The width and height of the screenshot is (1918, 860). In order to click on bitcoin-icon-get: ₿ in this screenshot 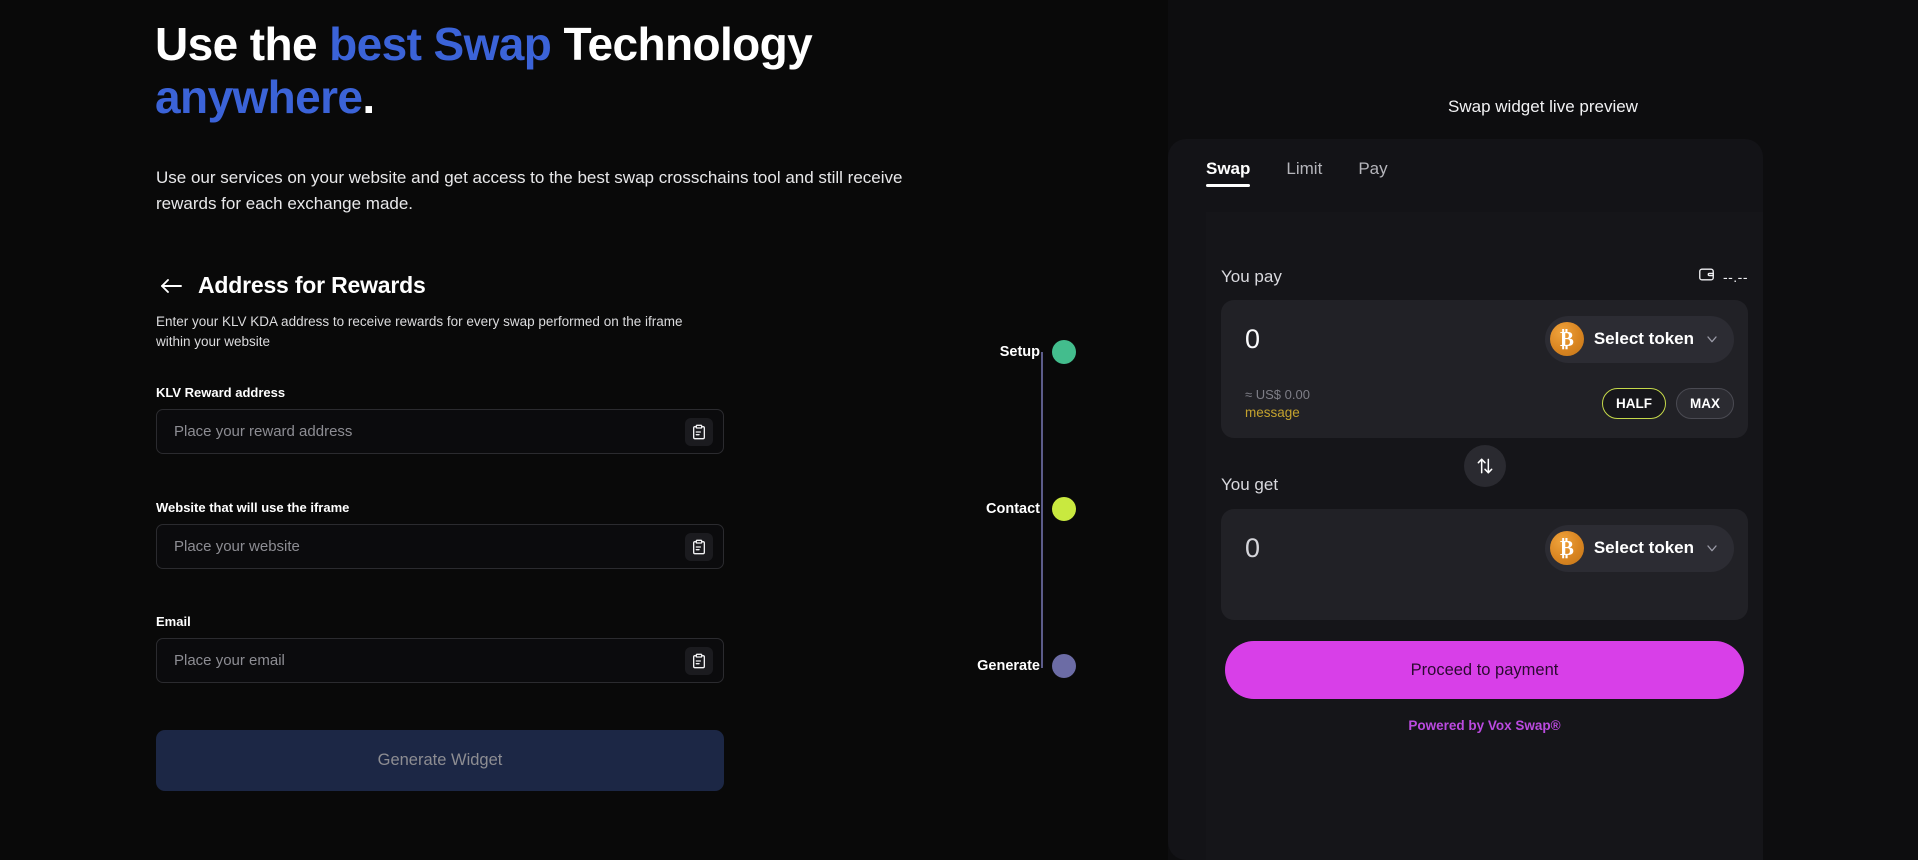, I will do `click(1566, 548)`.